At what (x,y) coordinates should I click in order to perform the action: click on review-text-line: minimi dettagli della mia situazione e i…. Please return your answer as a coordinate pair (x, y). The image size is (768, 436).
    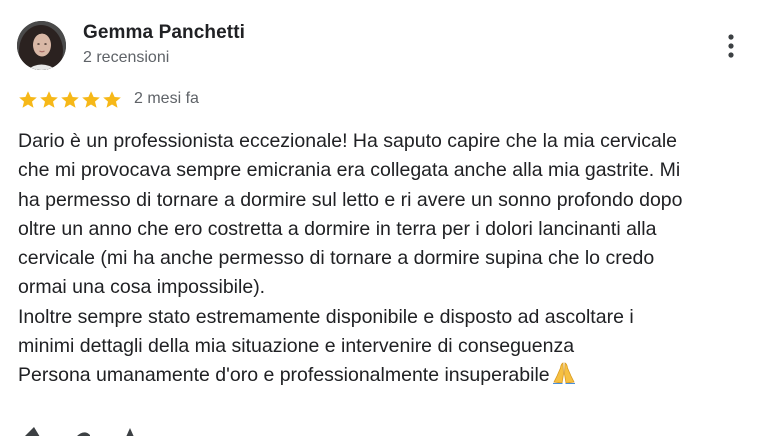
    Looking at the image, I should click on (296, 346).